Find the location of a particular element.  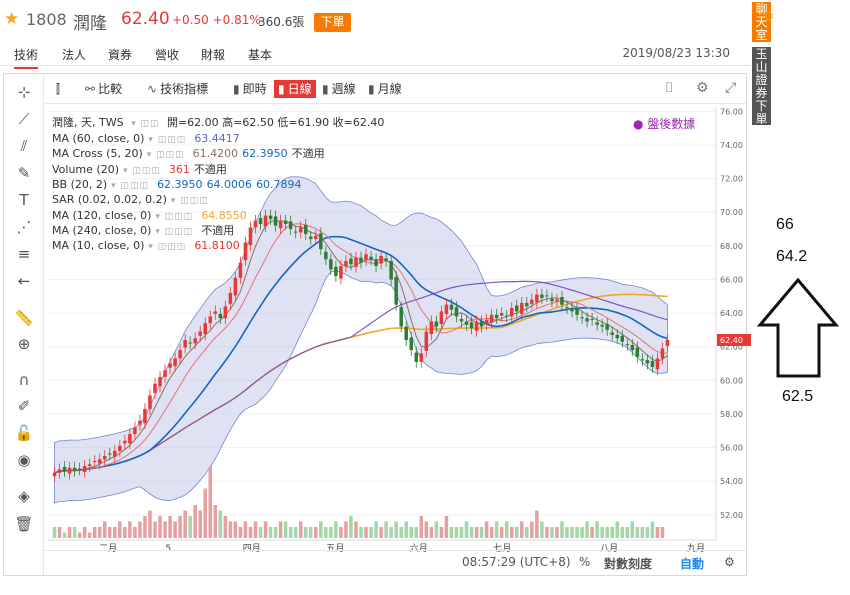

footer-gear-icon: ⚙ is located at coordinates (729, 562).